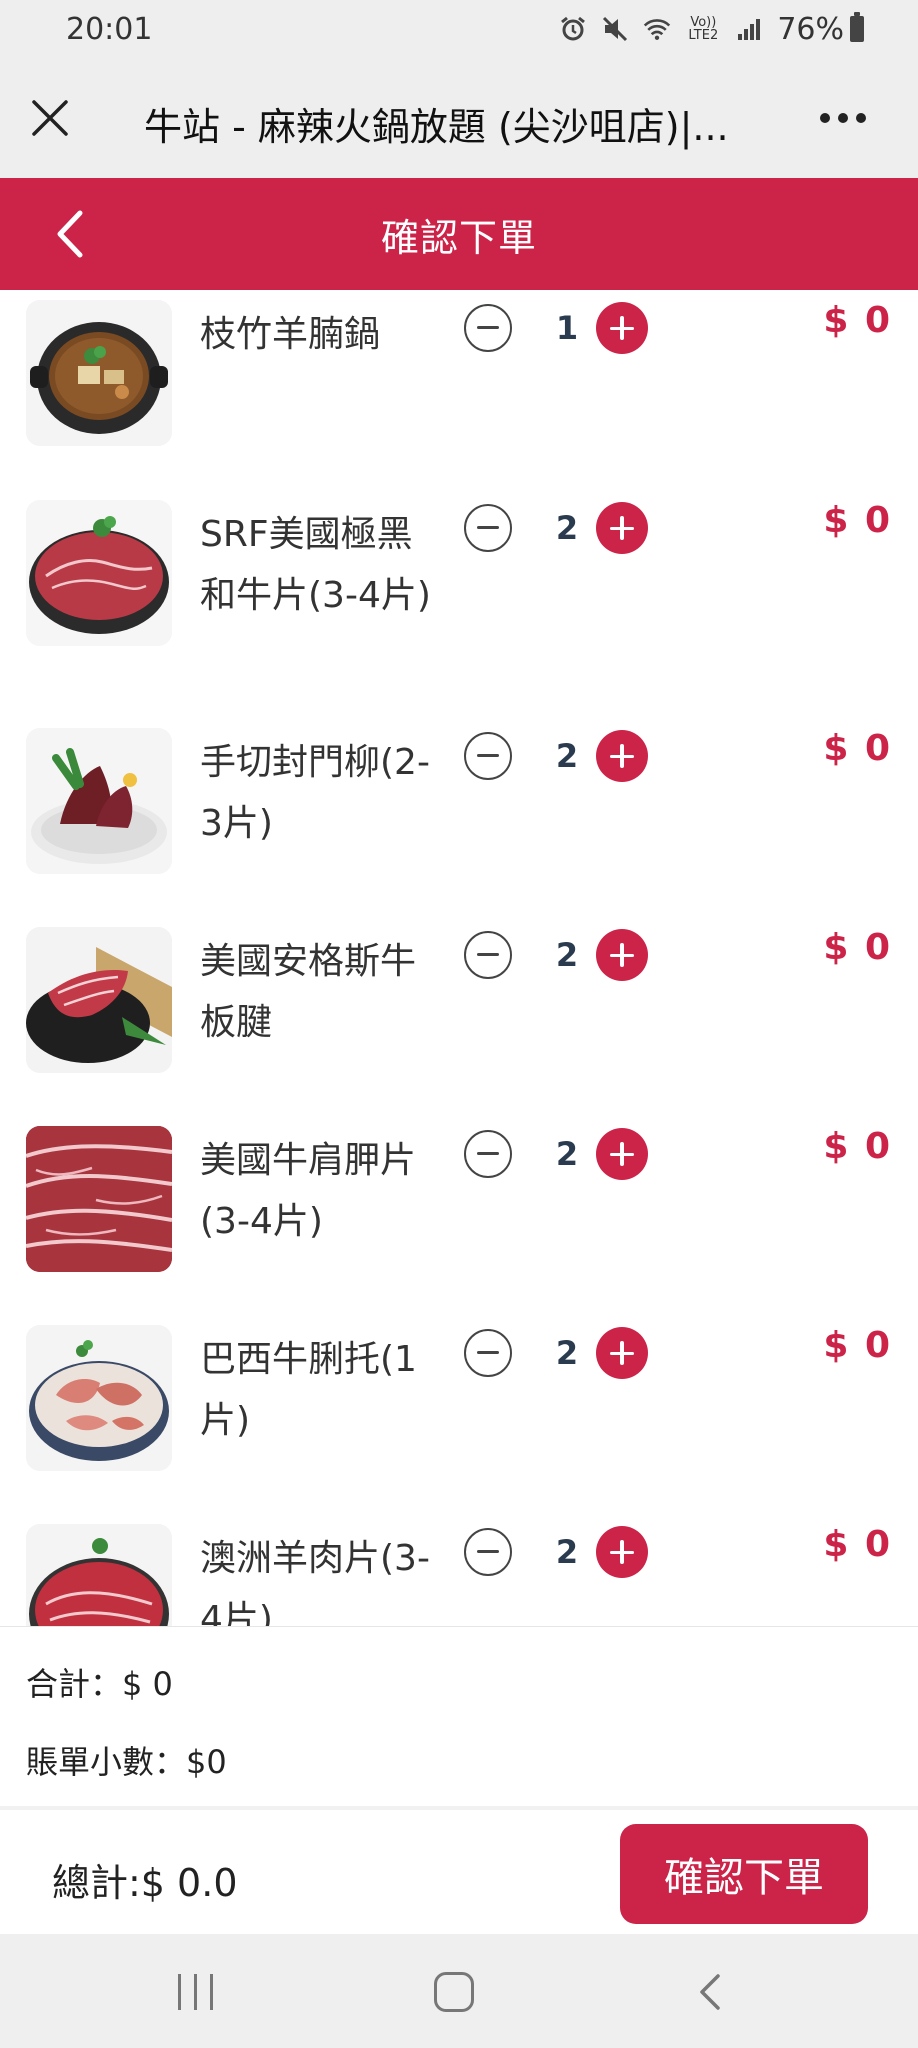 This screenshot has width=918, height=2048. I want to click on network-label: Vo)) LTE2, so click(703, 29).